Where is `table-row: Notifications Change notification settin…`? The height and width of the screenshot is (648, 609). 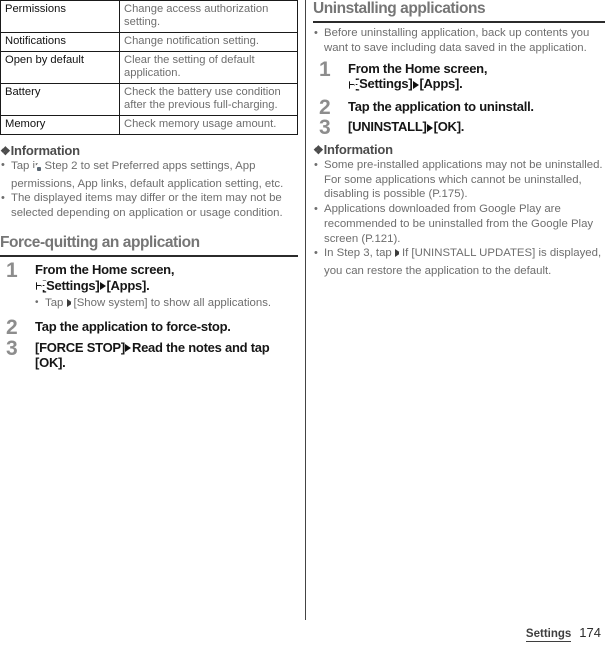
table-row: Notifications Change notification settin… is located at coordinates (149, 41).